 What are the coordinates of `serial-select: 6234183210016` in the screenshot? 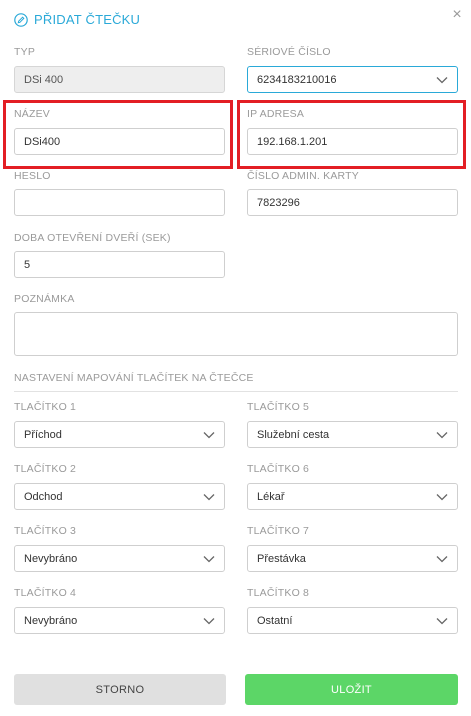 It's located at (352, 79).